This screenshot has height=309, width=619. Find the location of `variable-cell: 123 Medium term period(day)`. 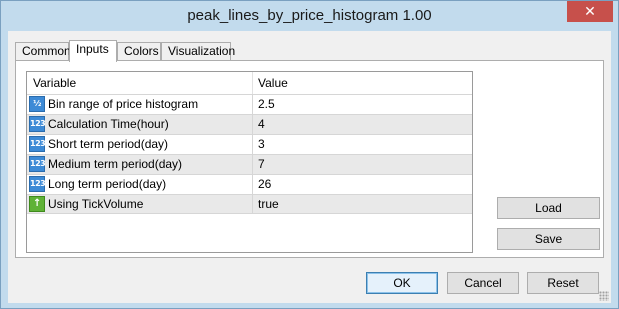

variable-cell: 123 Medium term period(day) is located at coordinates (140, 164).